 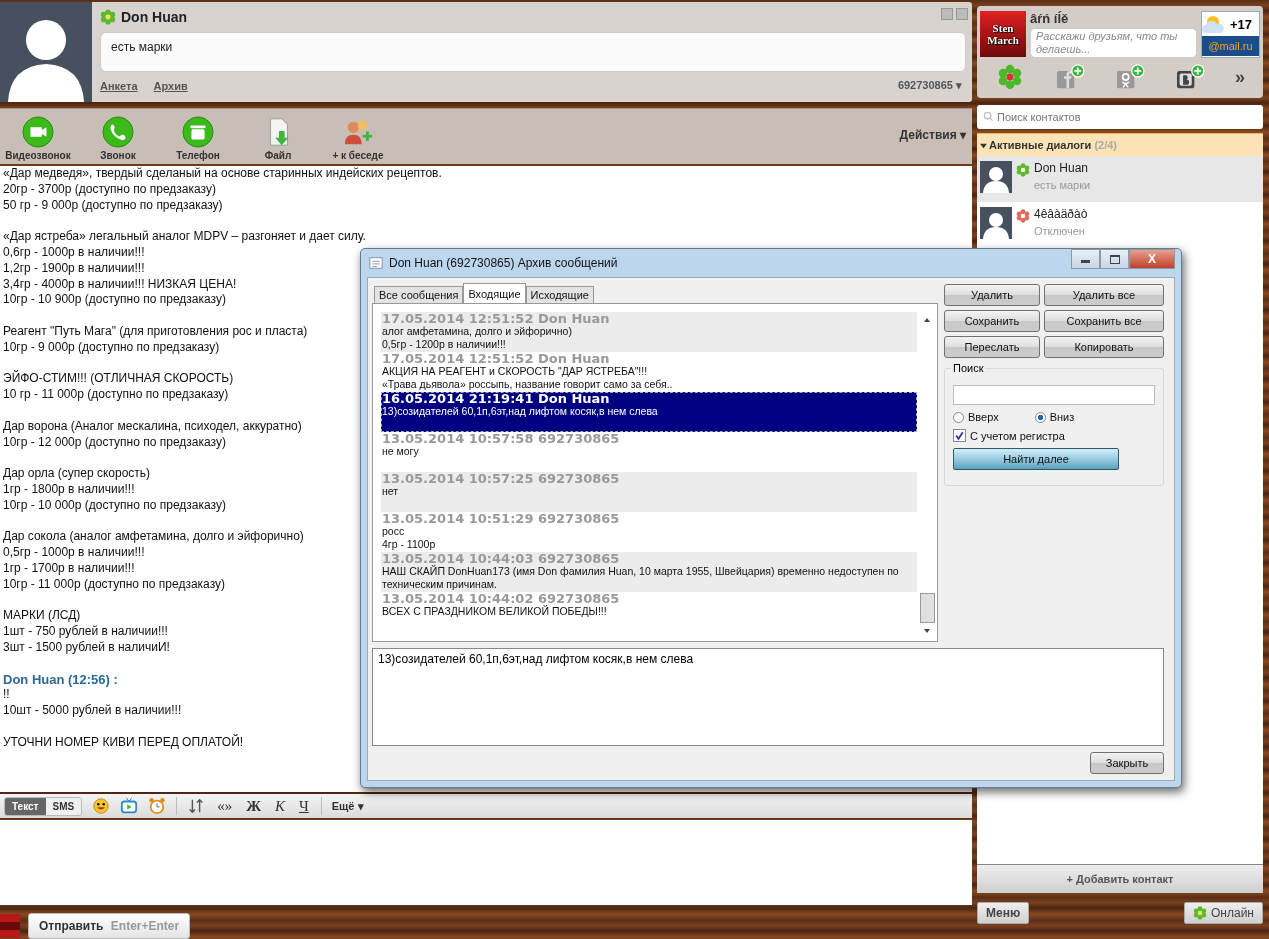 I want to click on chat-line: 10гр - 10 000р (доступно по предзаказу), so click(x=114, y=505).